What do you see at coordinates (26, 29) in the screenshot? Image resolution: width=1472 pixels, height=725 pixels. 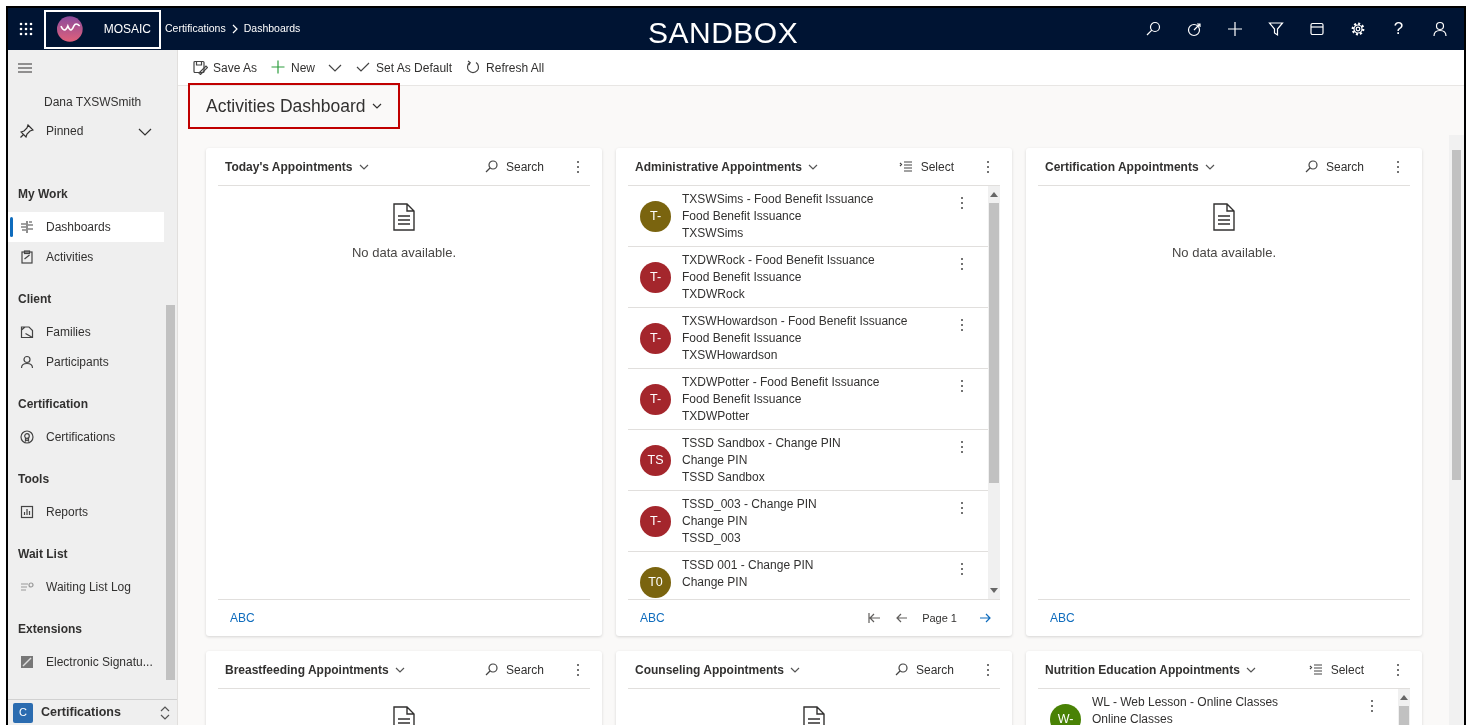 I see `app-launcher-icon` at bounding box center [26, 29].